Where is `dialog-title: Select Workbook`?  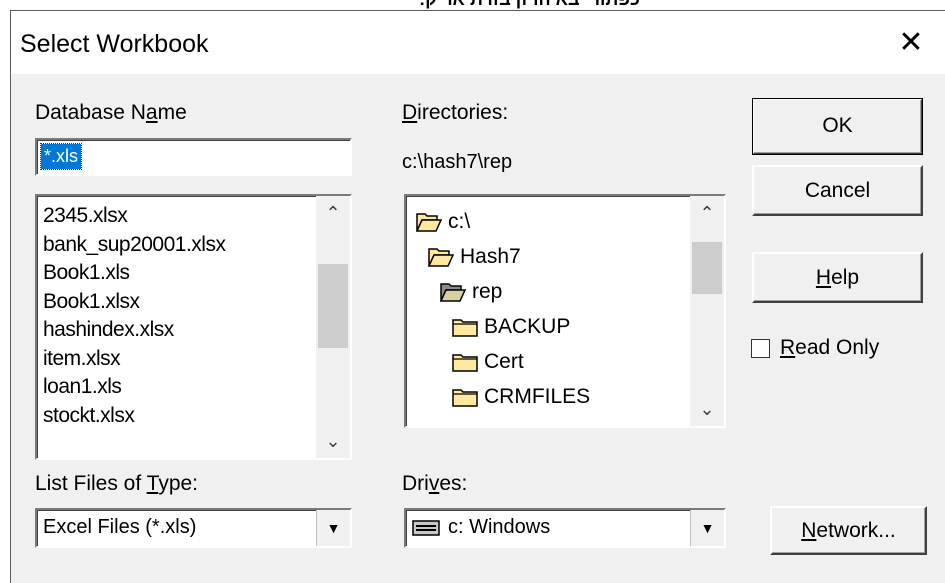
dialog-title: Select Workbook is located at coordinates (114, 44).